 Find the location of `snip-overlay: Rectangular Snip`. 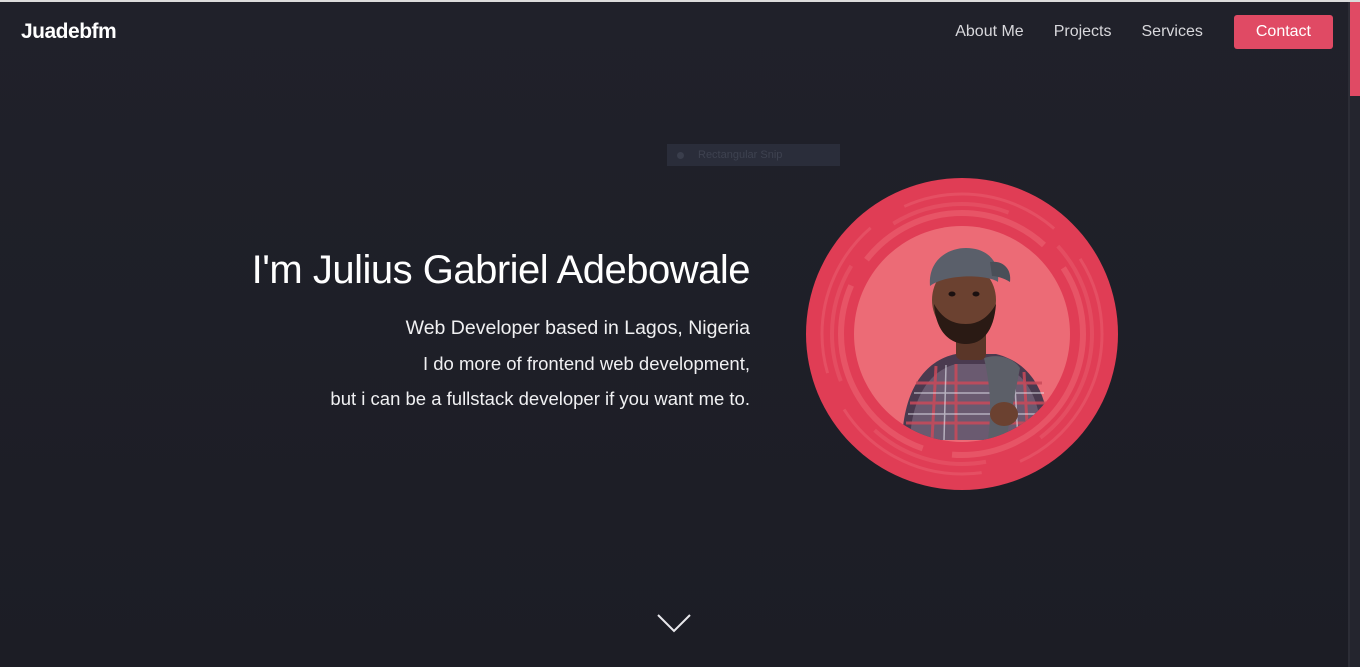

snip-overlay: Rectangular Snip is located at coordinates (753, 155).